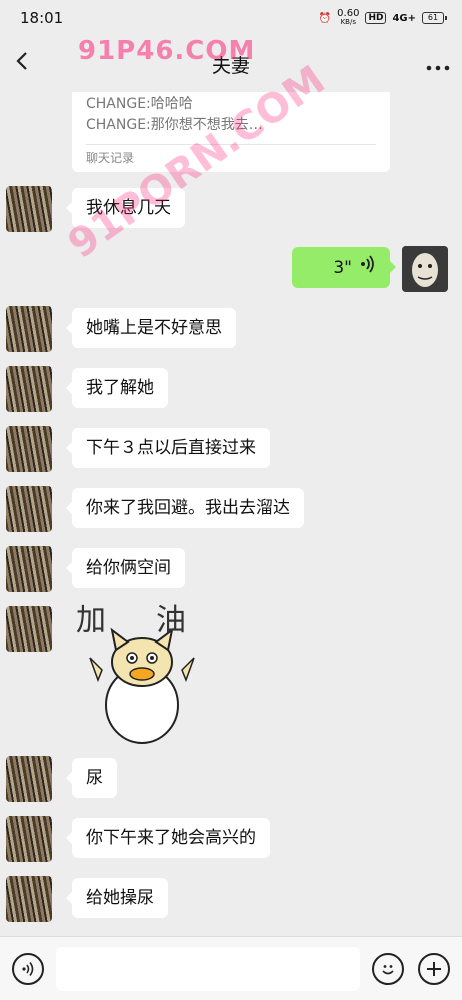  What do you see at coordinates (42, 18) in the screenshot?
I see `status-time: 18:01` at bounding box center [42, 18].